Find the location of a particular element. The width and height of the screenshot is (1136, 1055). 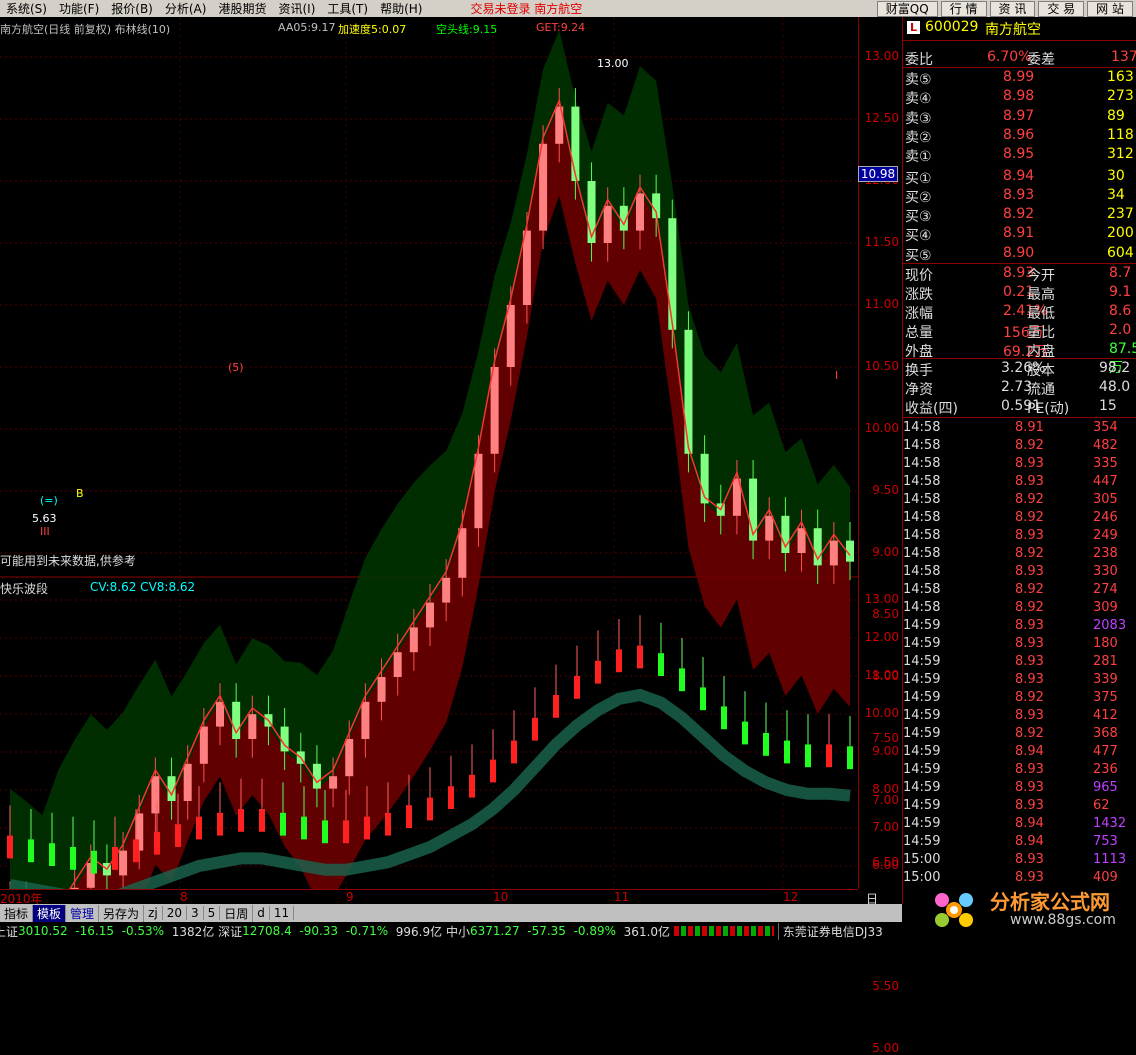

ask-row: 卖④ 8.98 273 is located at coordinates (1019, 97).